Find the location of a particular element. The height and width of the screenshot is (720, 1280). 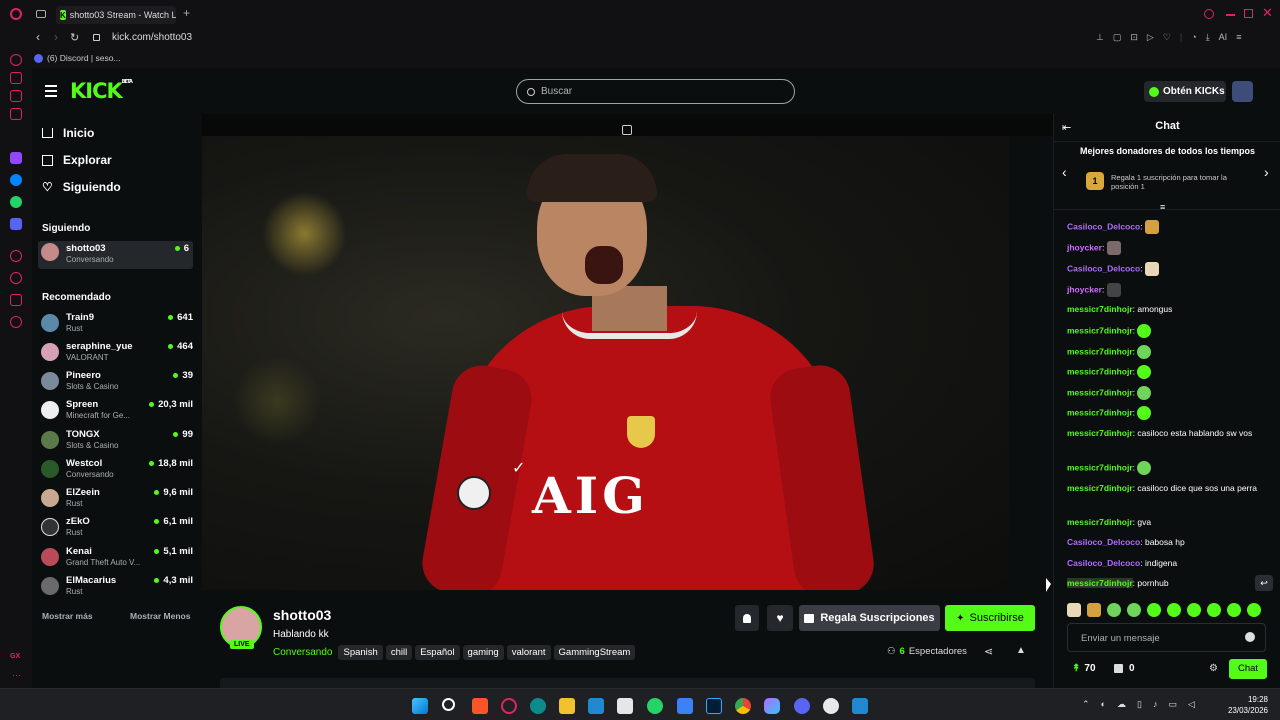

chrome-icon is located at coordinates (743, 706).